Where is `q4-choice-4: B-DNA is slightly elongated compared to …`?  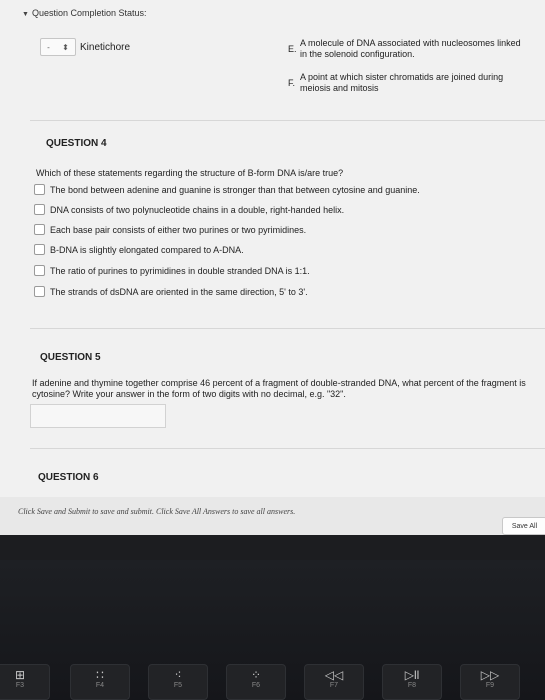
q4-choice-4: B-DNA is slightly elongated compared to … is located at coordinates (139, 249).